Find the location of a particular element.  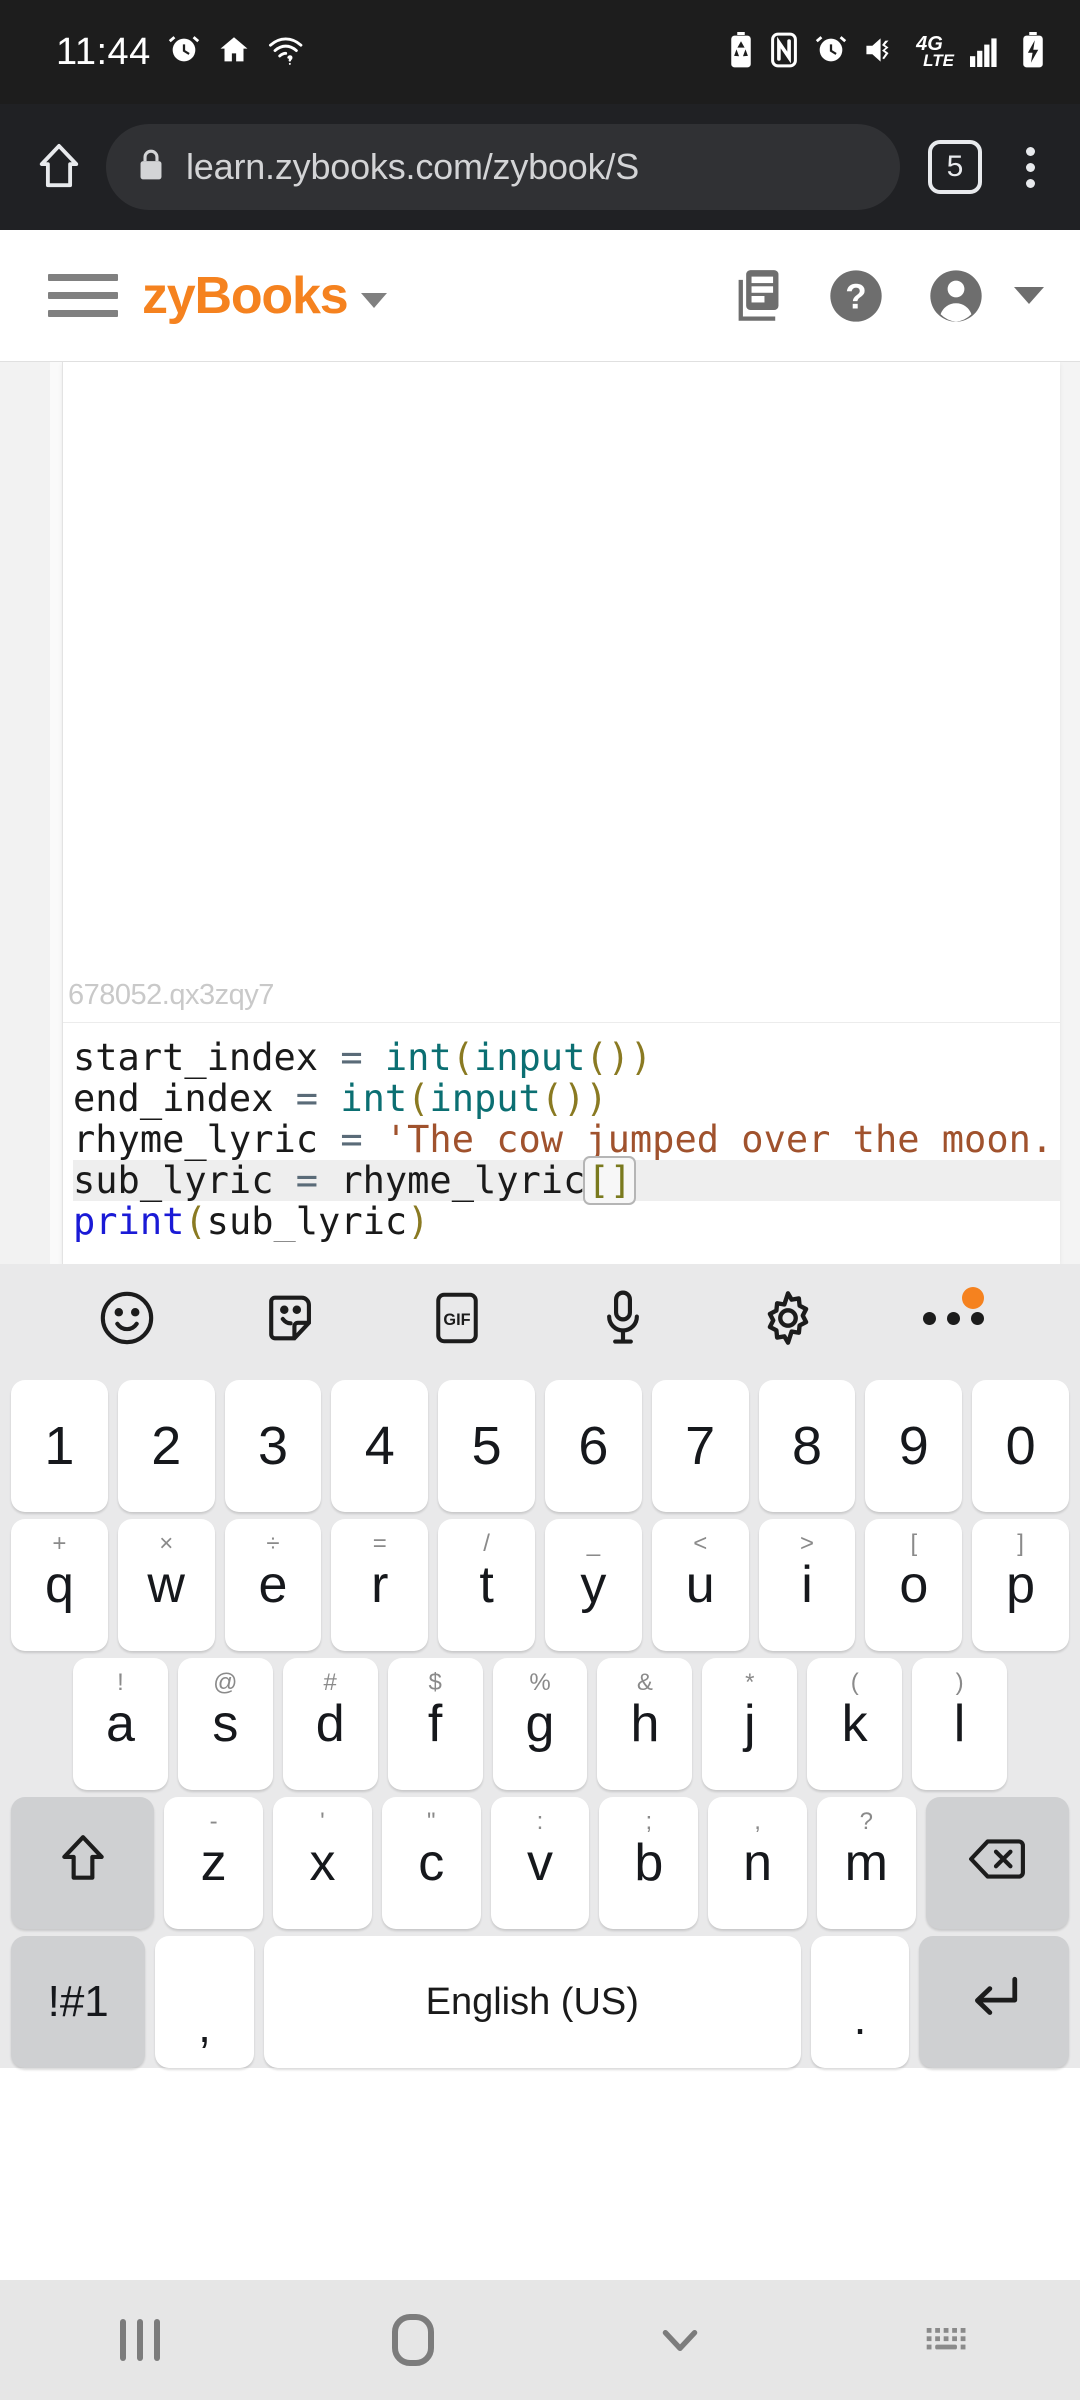

code-line: end_index = int(input()) is located at coordinates (566, 1098).